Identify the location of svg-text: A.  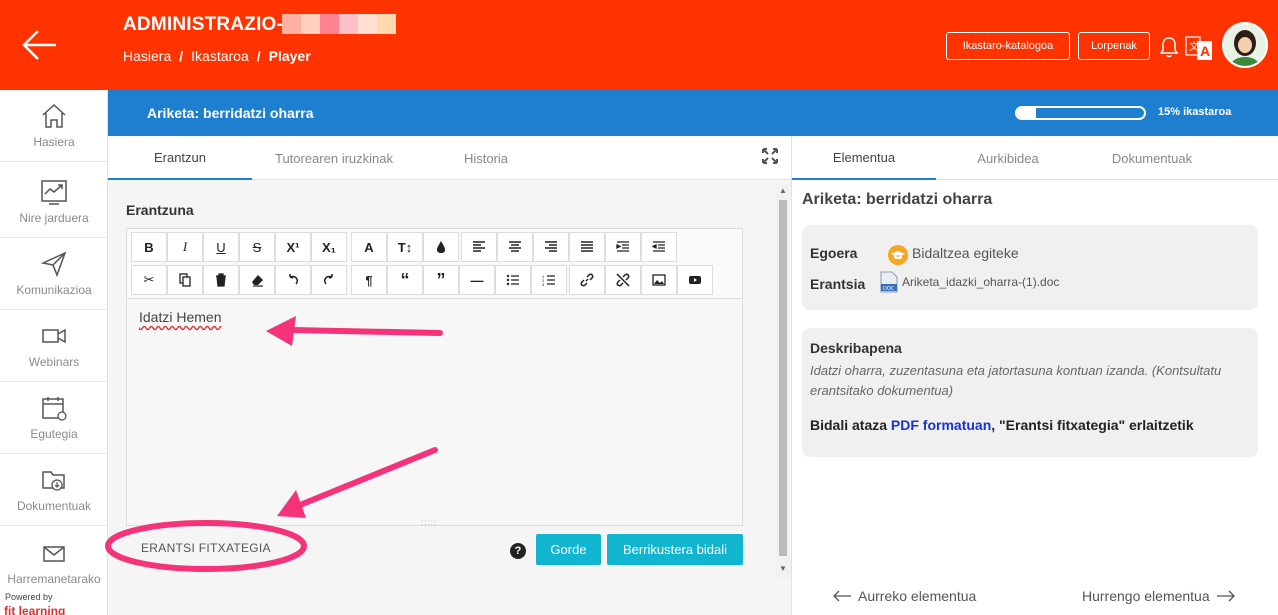
(1205, 51).